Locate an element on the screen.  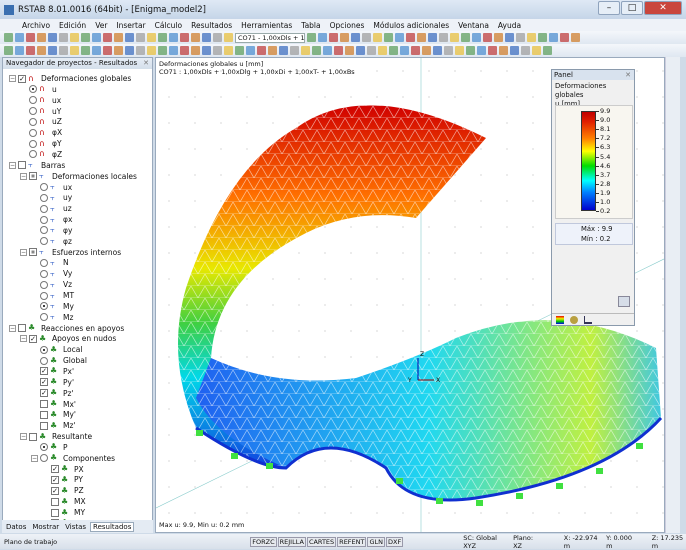
tree-item: ⫟ Mz is located at coordinates (52, 317).